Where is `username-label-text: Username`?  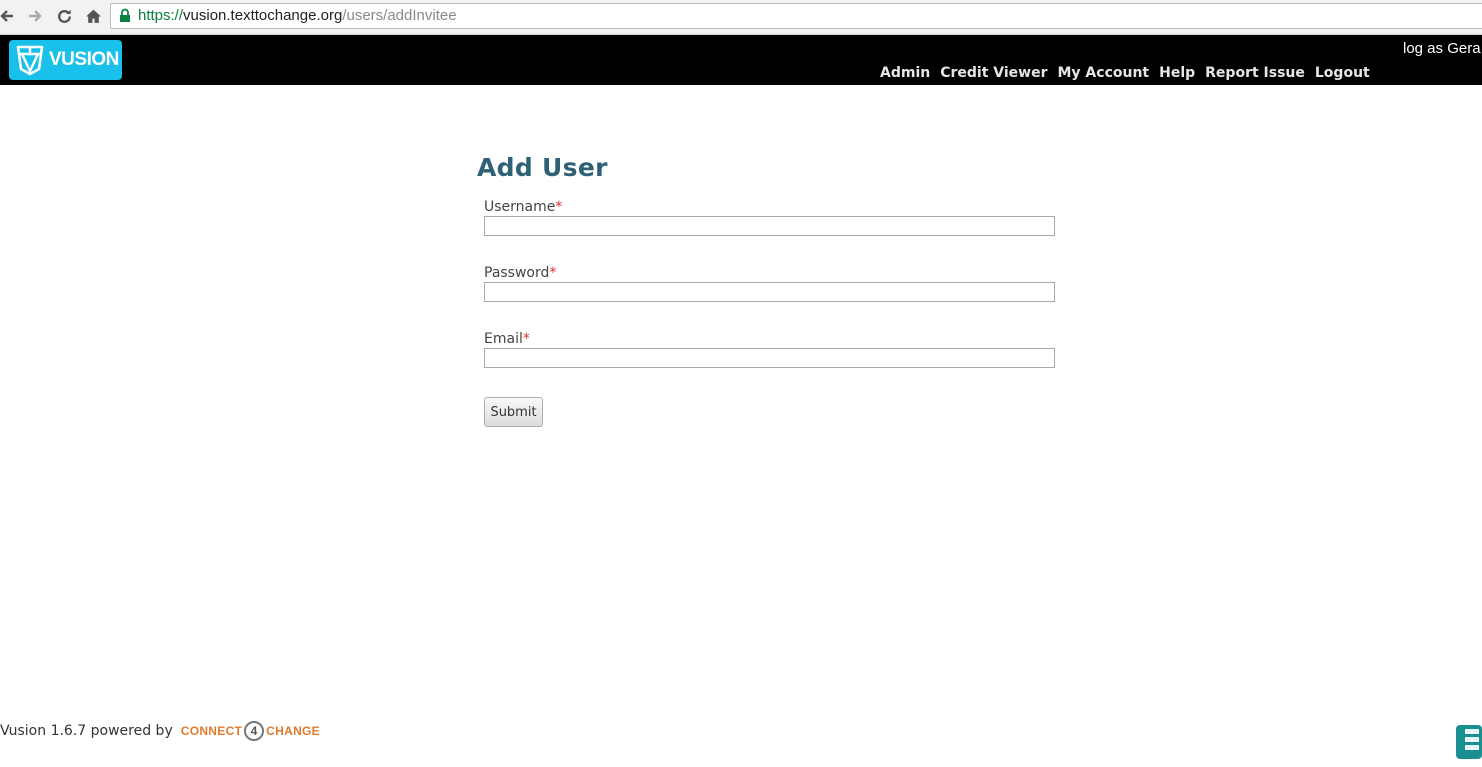 username-label-text: Username is located at coordinates (520, 207).